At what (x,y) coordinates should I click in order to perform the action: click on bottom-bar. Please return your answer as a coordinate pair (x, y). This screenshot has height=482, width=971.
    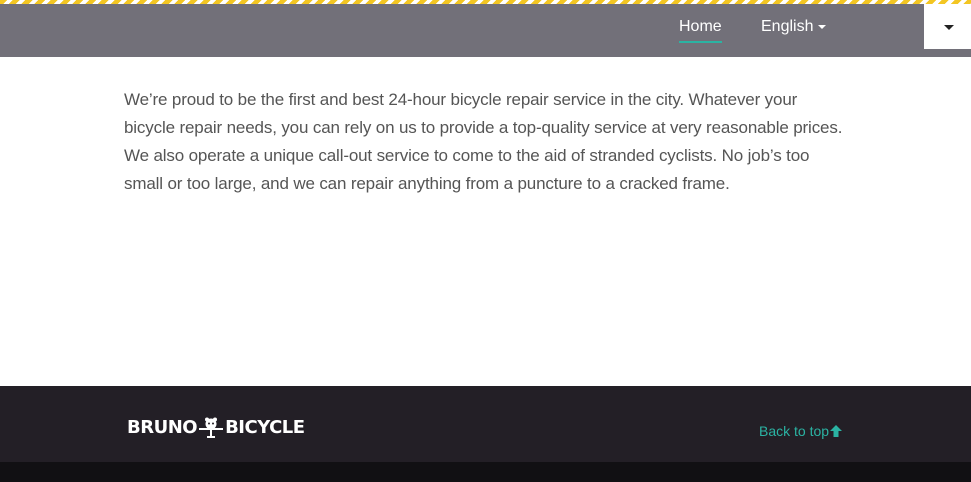
    Looking at the image, I should click on (485, 472).